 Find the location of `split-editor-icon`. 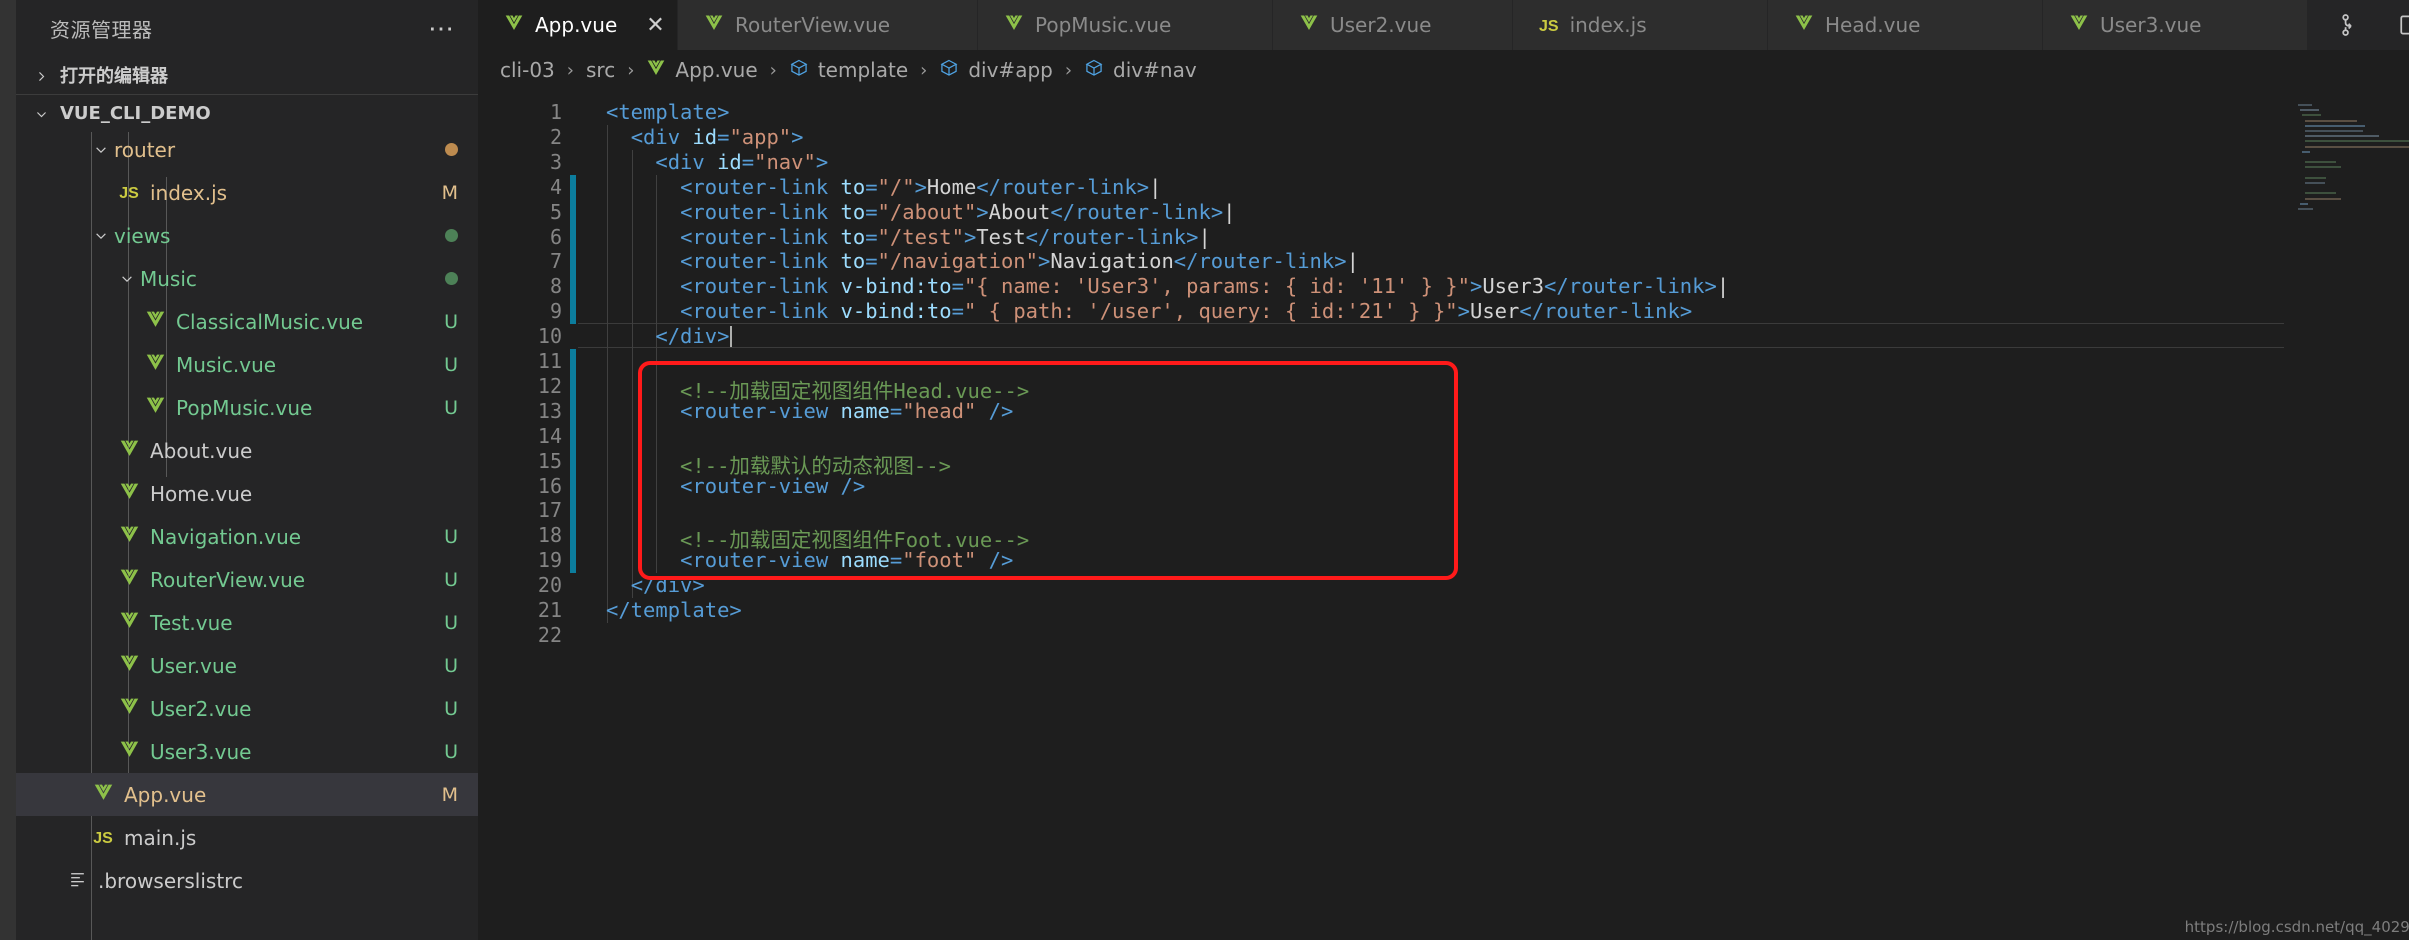

split-editor-icon is located at coordinates (2403, 25).